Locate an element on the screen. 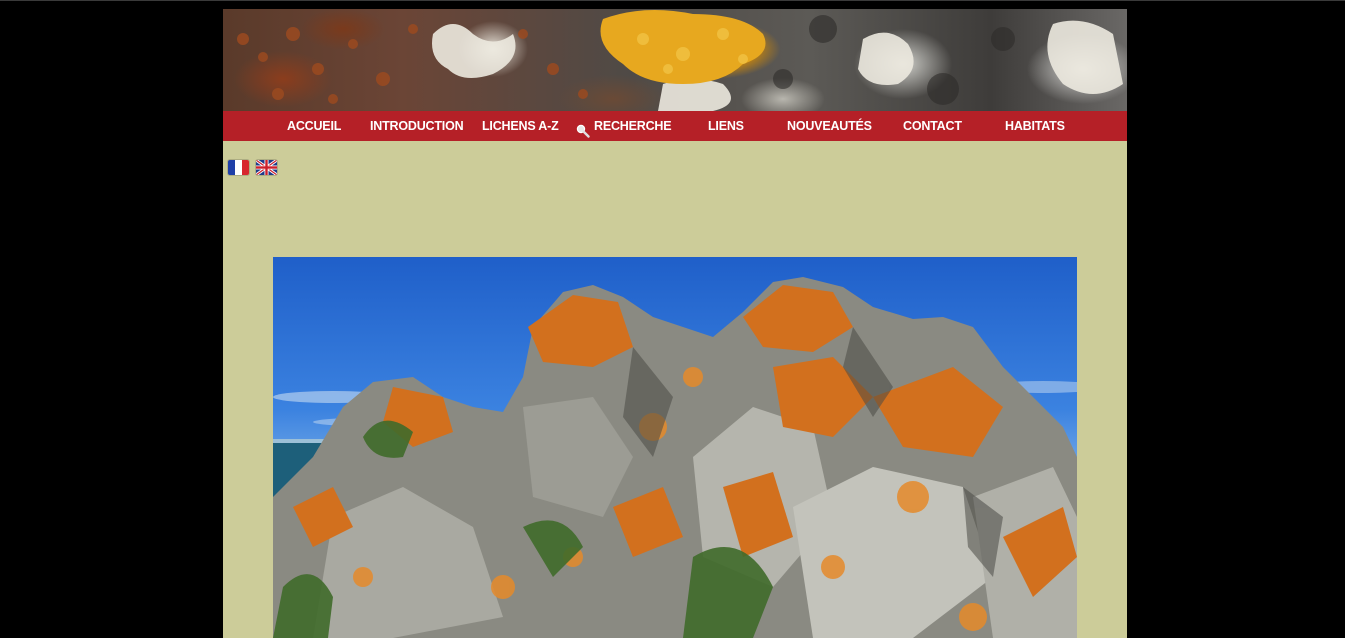 This screenshot has height=638, width=1345. magnifier-icon is located at coordinates (583, 128).